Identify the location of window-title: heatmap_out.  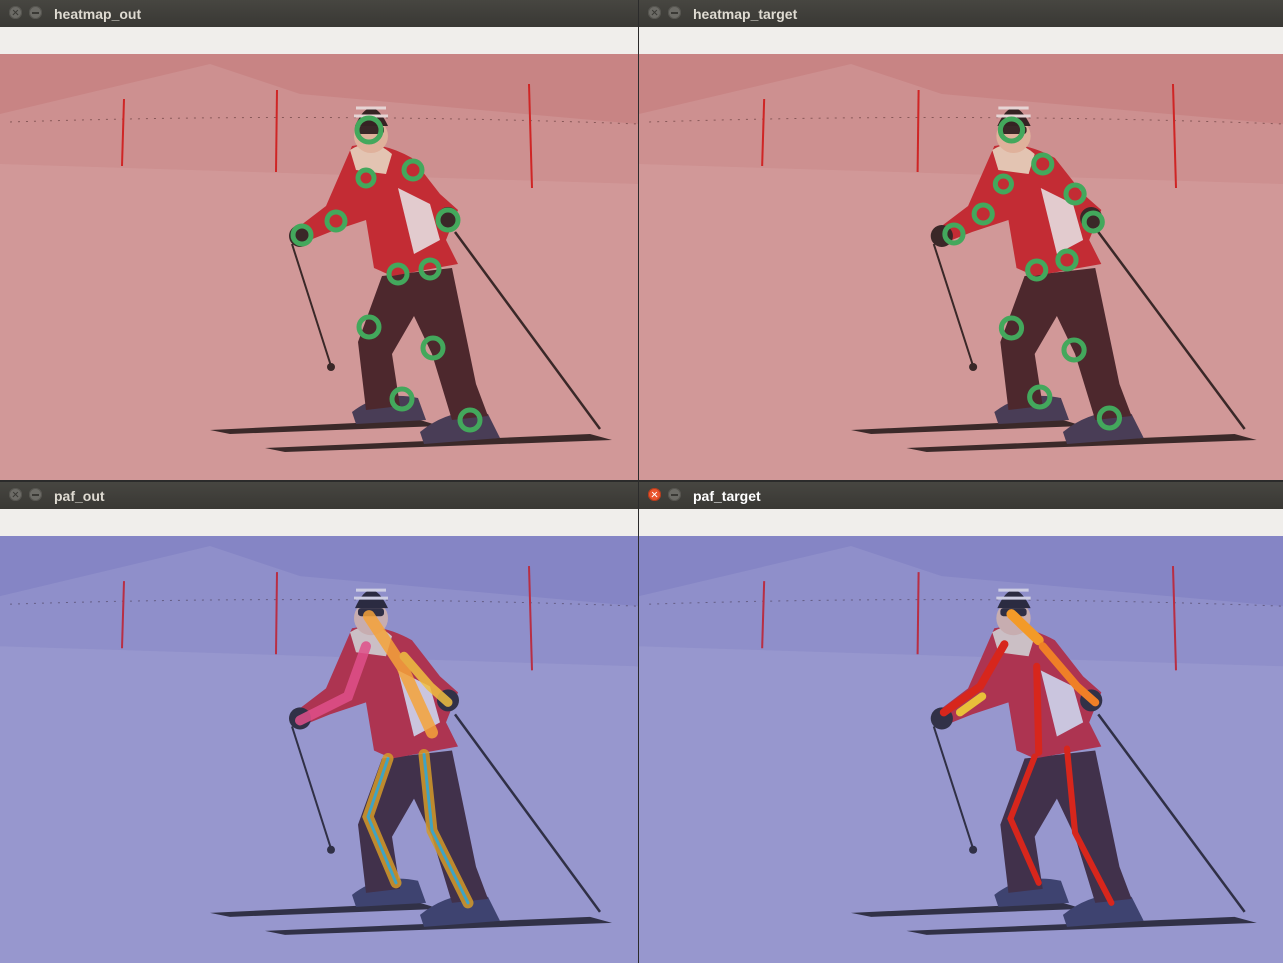
(98, 14).